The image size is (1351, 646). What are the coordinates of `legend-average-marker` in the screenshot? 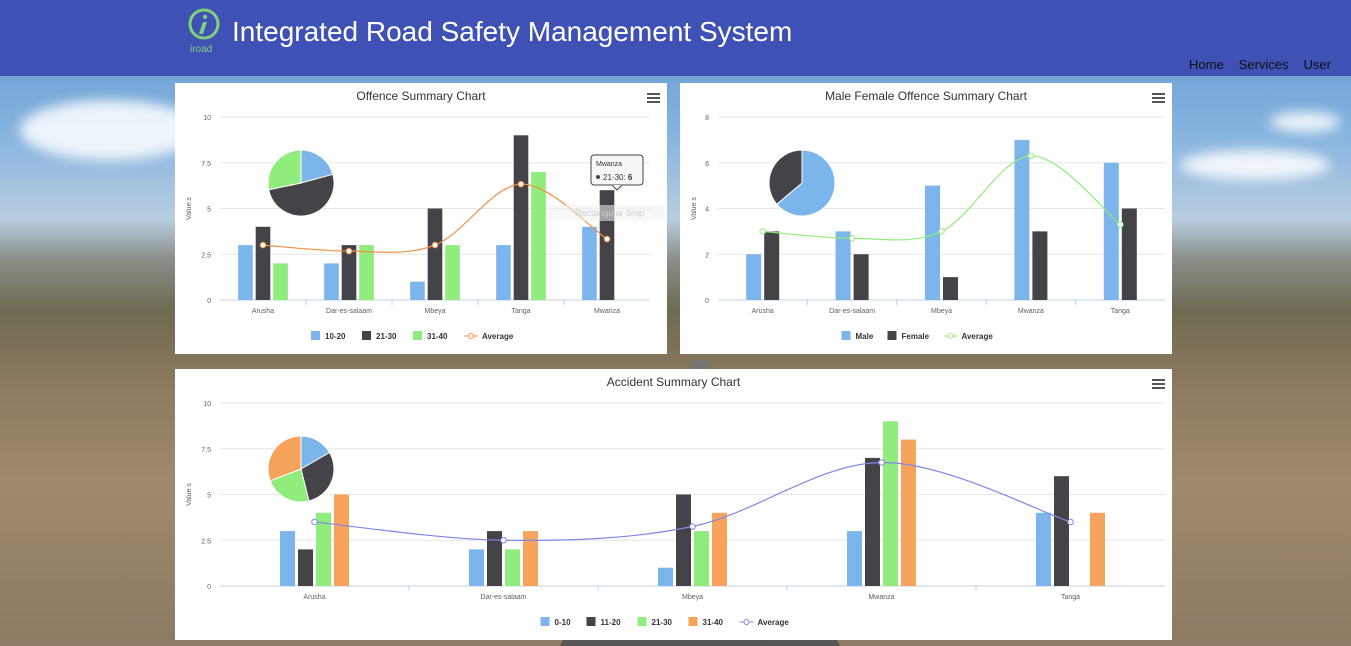 It's located at (746, 622).